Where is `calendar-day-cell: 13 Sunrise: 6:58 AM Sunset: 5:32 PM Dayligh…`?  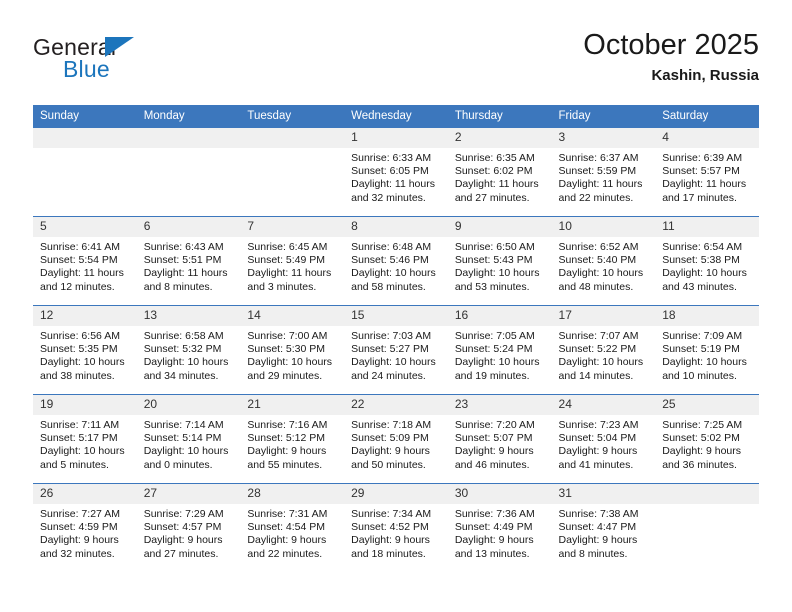
calendar-day-cell: 13 Sunrise: 6:58 AM Sunset: 5:32 PM Dayligh… is located at coordinates (188, 350).